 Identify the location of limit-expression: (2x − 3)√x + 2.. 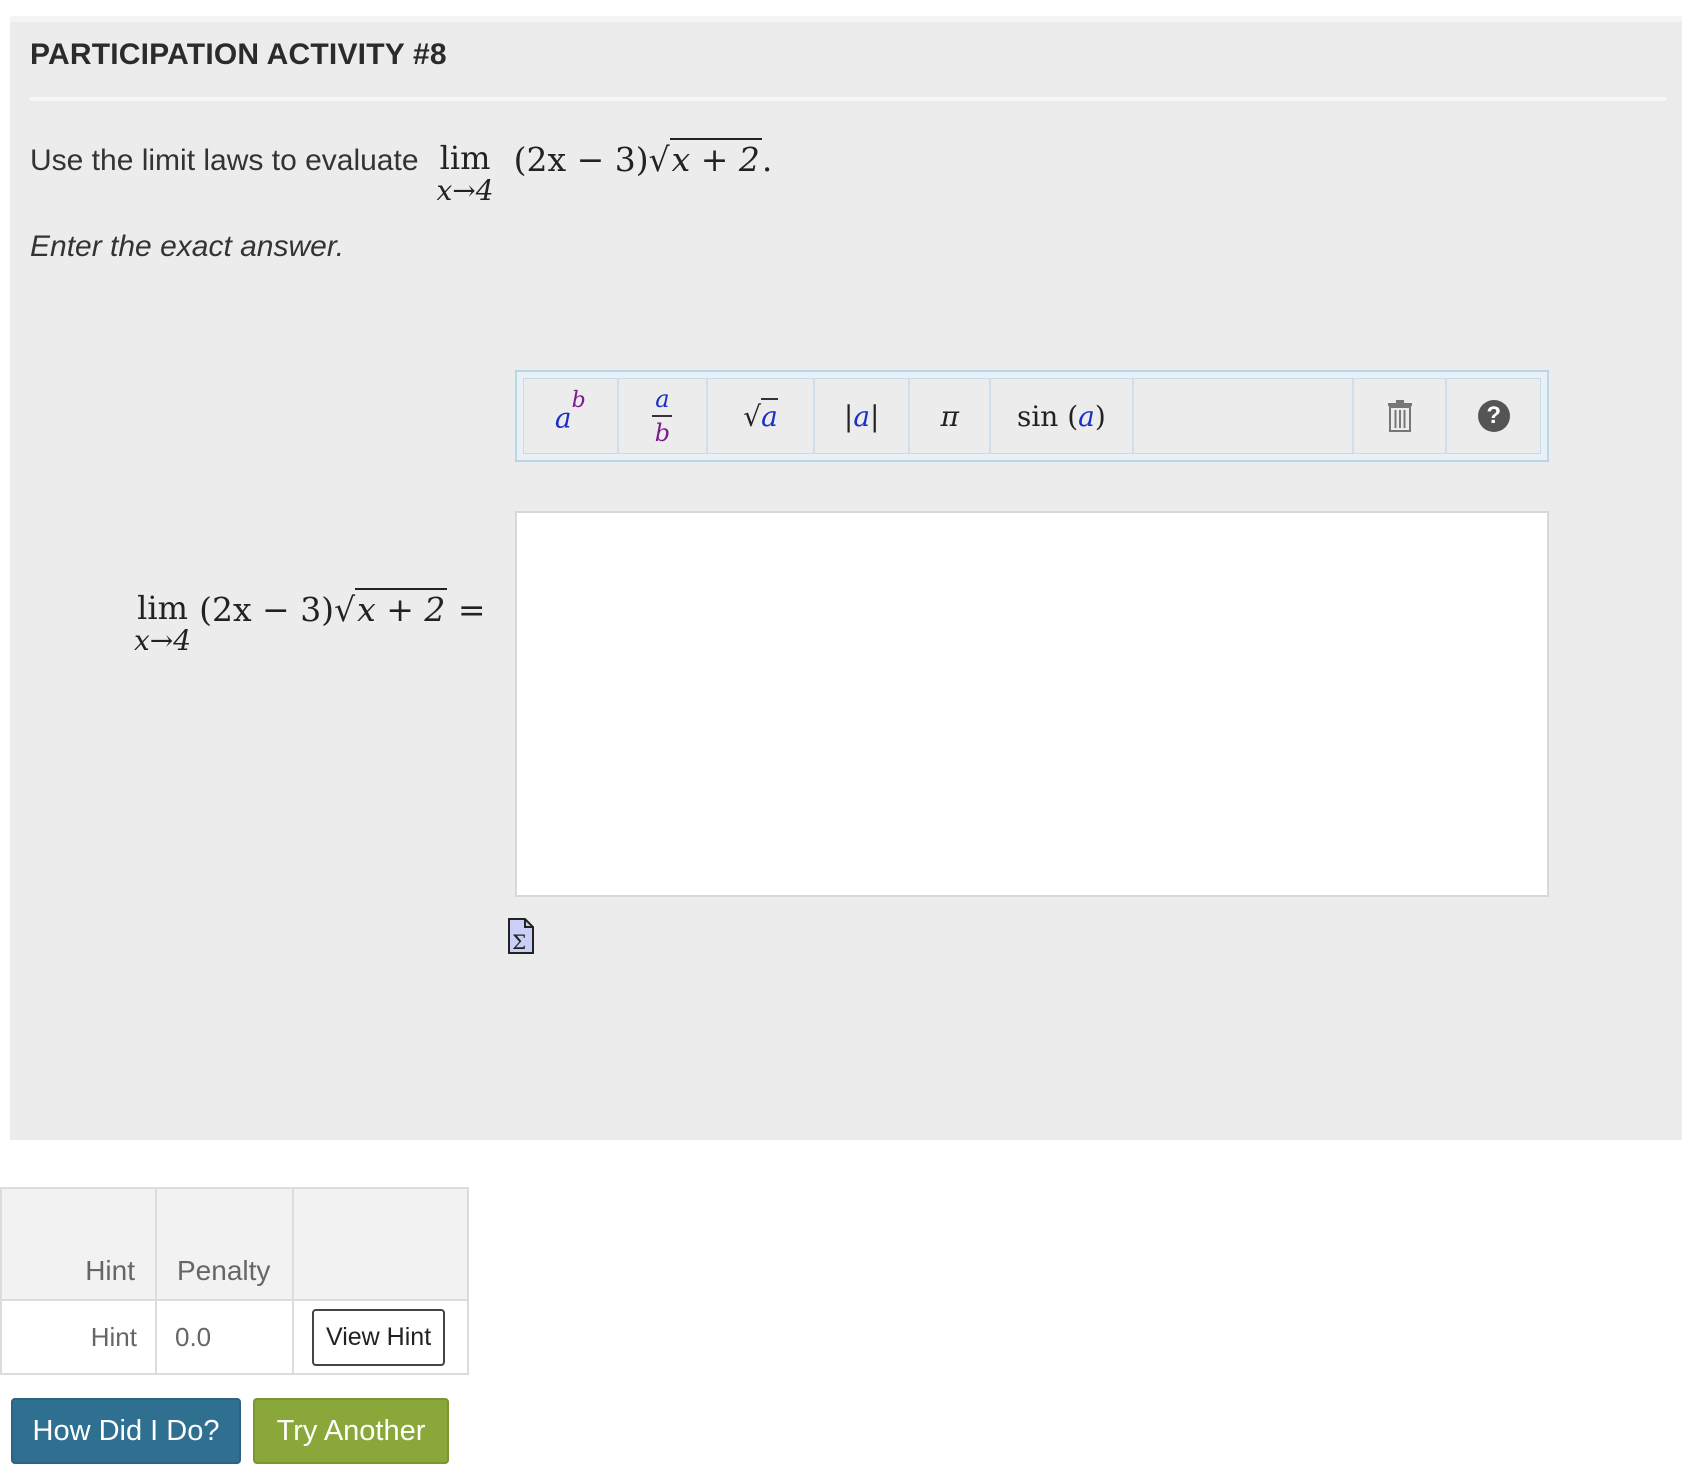
(643, 159).